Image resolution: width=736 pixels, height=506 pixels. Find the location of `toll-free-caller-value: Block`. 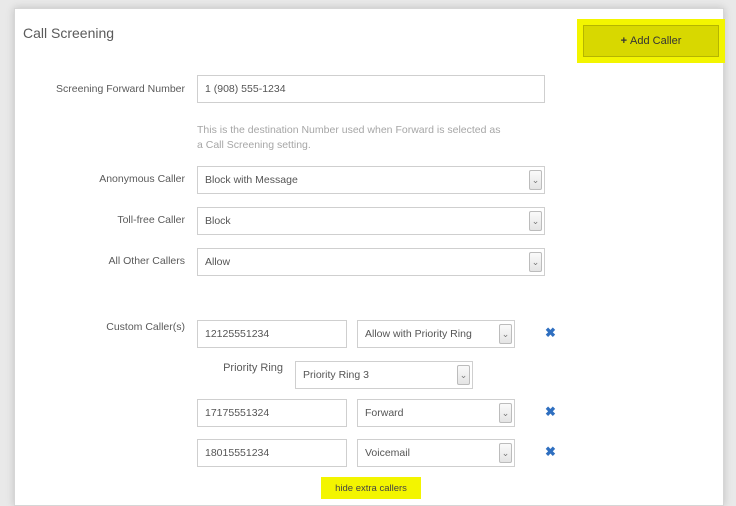

toll-free-caller-value: Block is located at coordinates (218, 221).